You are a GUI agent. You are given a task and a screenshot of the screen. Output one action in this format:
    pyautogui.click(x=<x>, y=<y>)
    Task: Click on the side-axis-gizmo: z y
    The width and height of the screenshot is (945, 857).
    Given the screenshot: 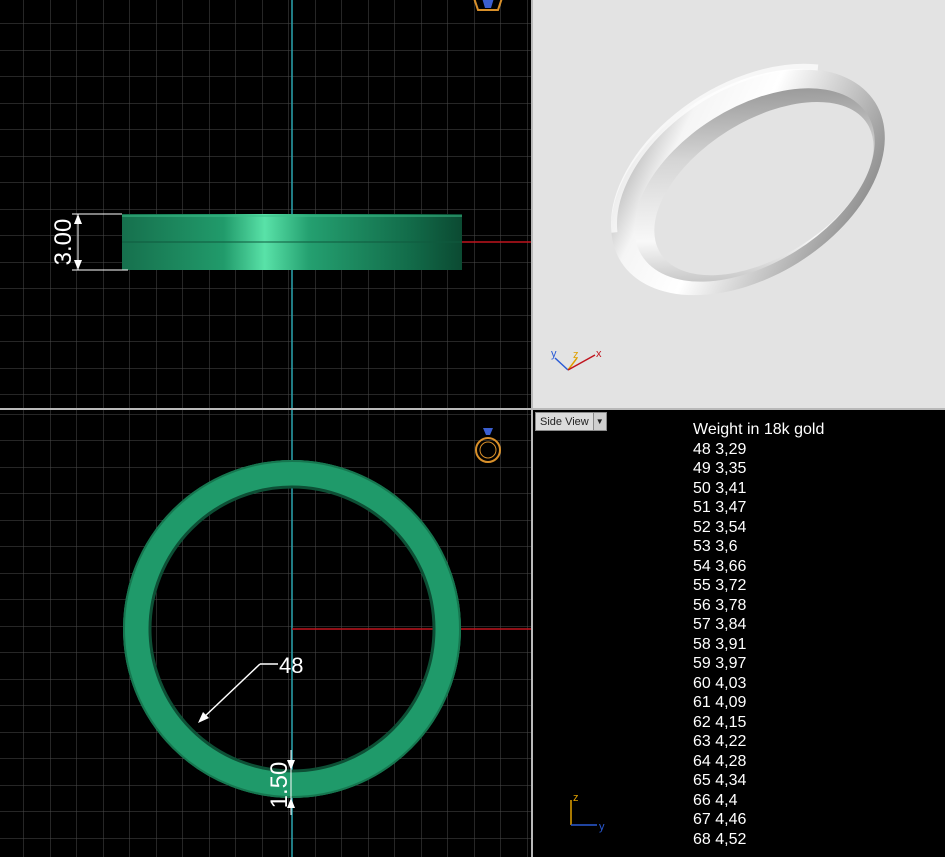 What is the action you would take?
    pyautogui.click(x=587, y=812)
    